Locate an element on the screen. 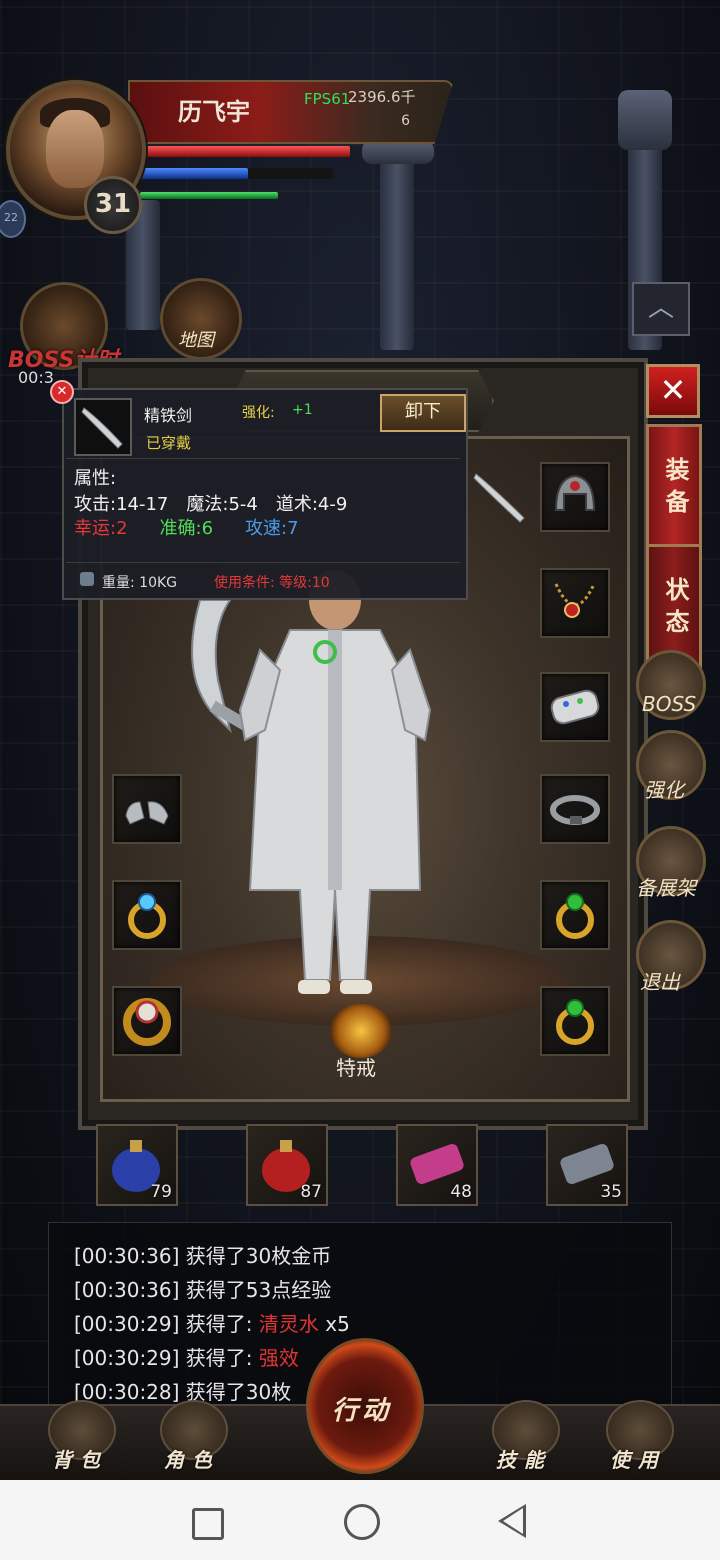 Image resolution: width=720 pixels, height=1560 pixels. mp-bar-empty is located at coordinates (290, 173).